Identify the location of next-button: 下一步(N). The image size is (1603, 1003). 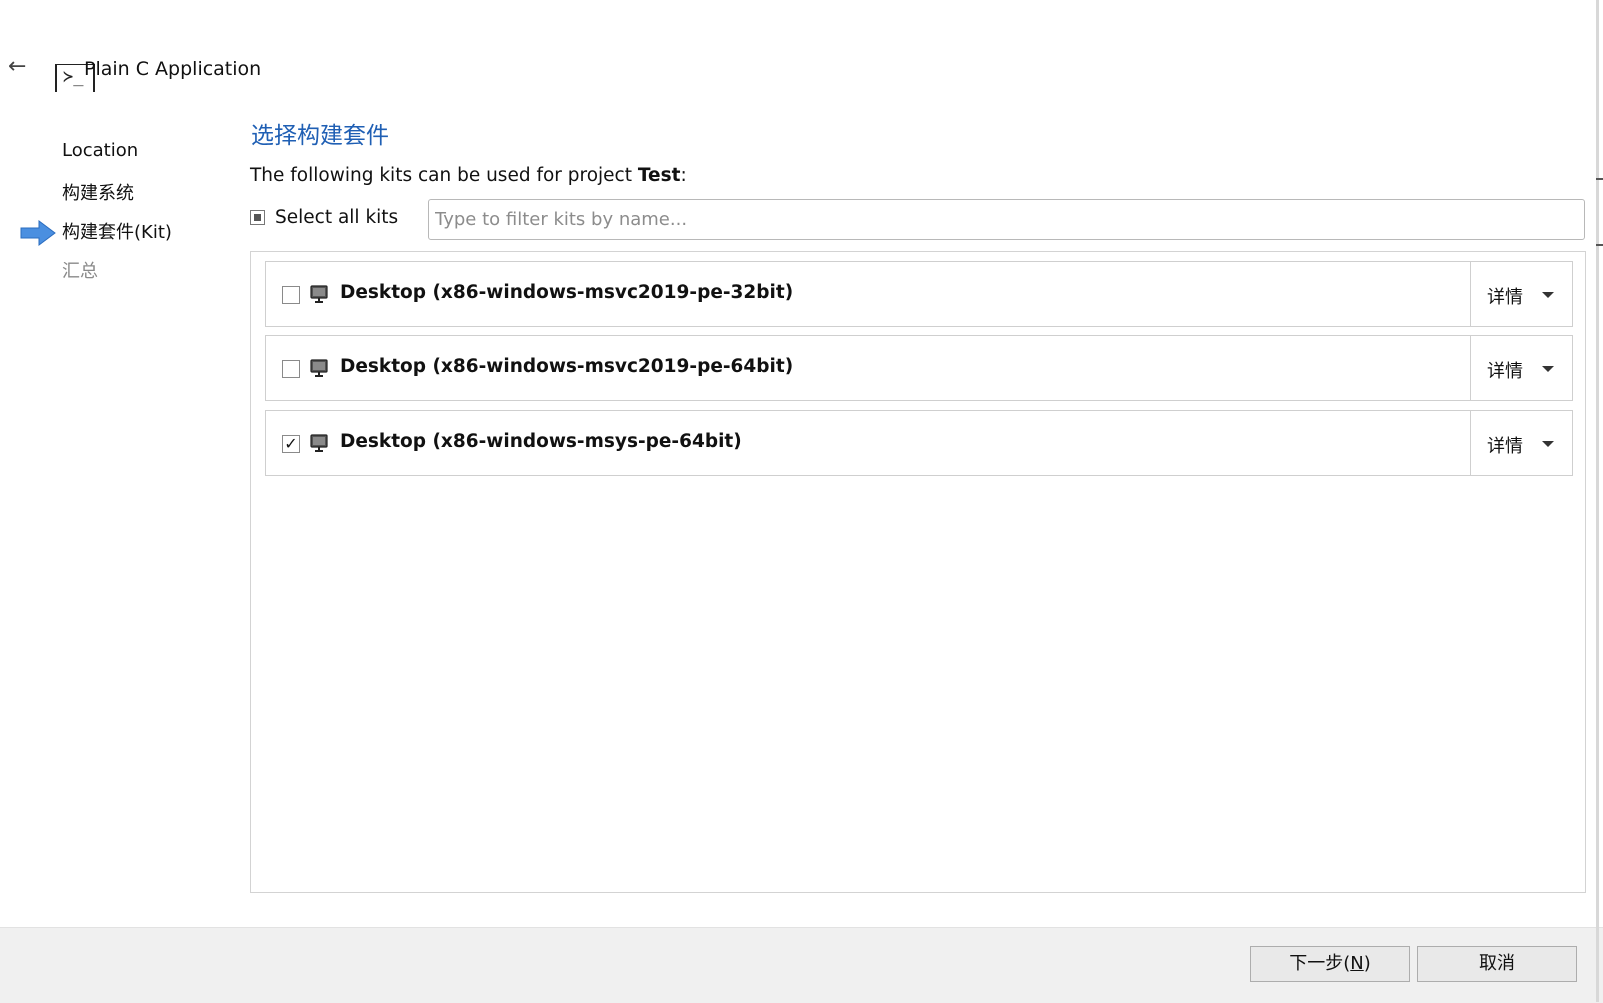
(1330, 964).